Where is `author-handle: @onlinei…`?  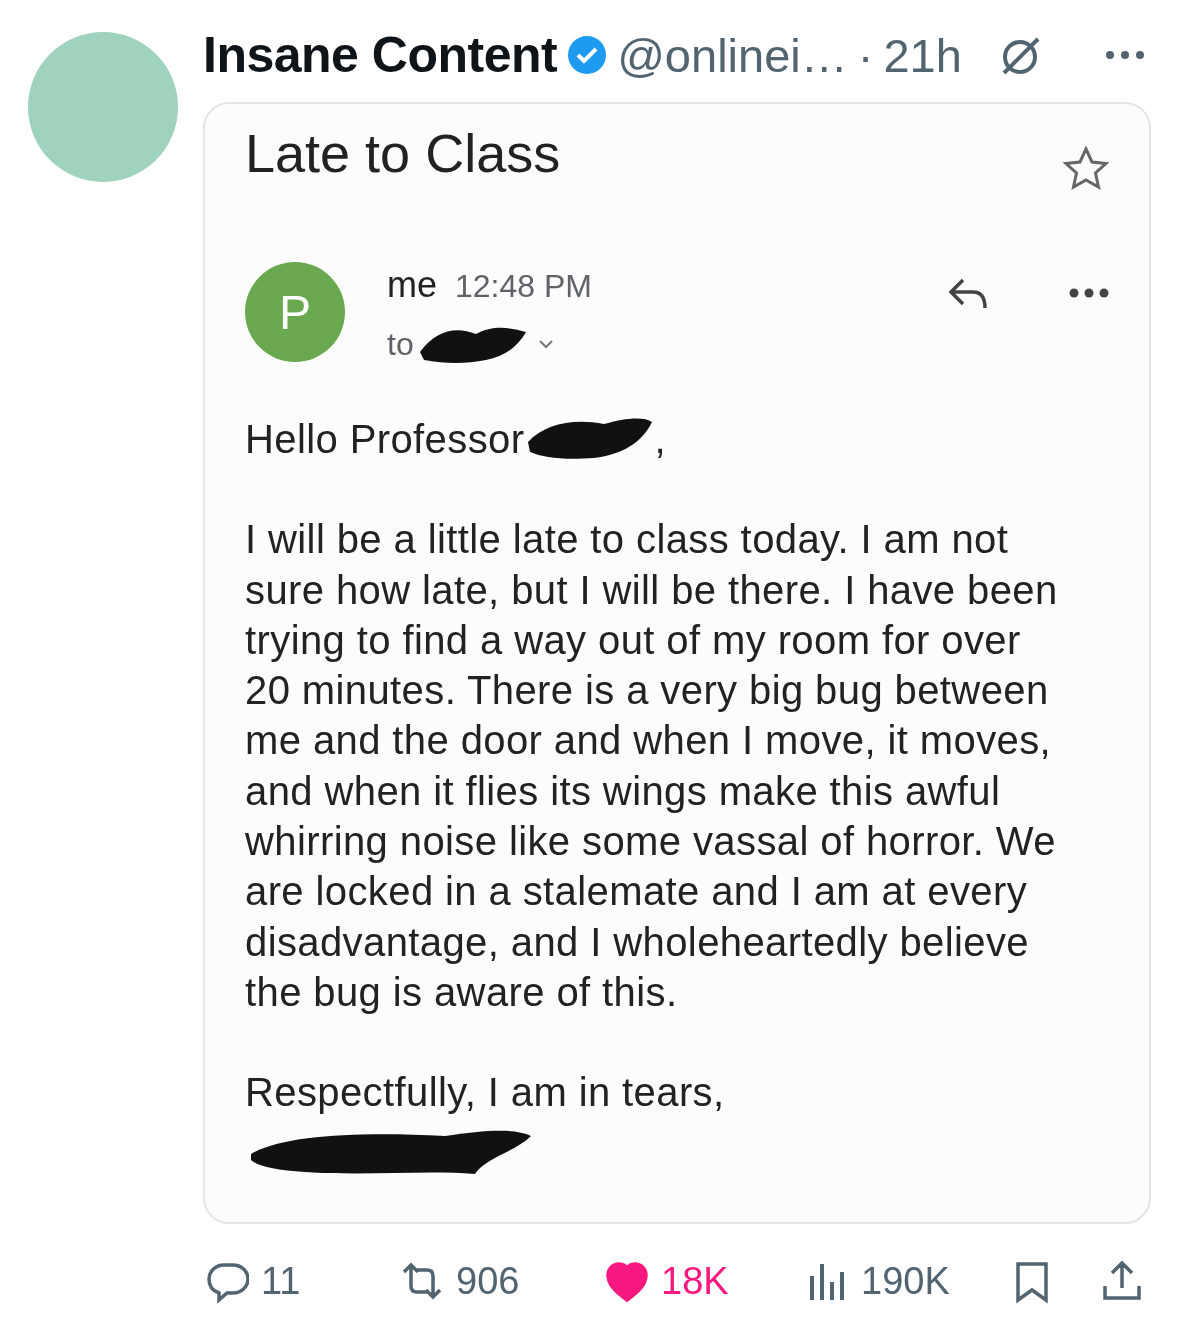 author-handle: @onlinei… is located at coordinates (732, 55).